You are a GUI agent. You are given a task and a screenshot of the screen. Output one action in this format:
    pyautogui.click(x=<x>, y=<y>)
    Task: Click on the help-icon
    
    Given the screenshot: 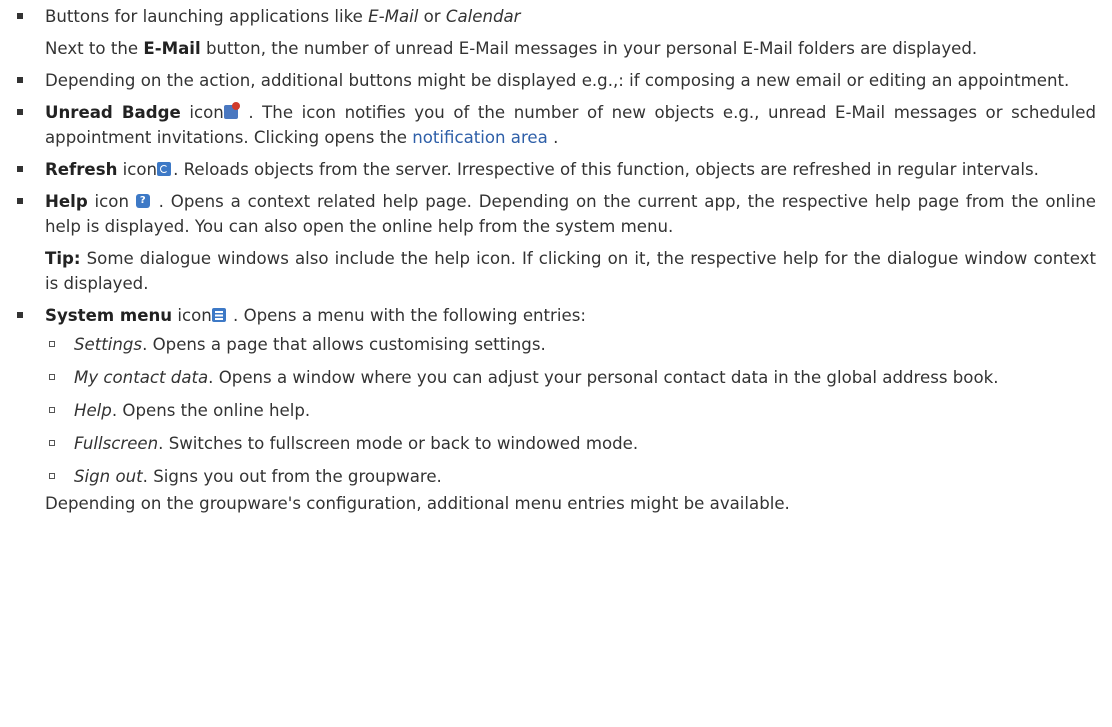 What is the action you would take?
    pyautogui.click(x=142, y=201)
    